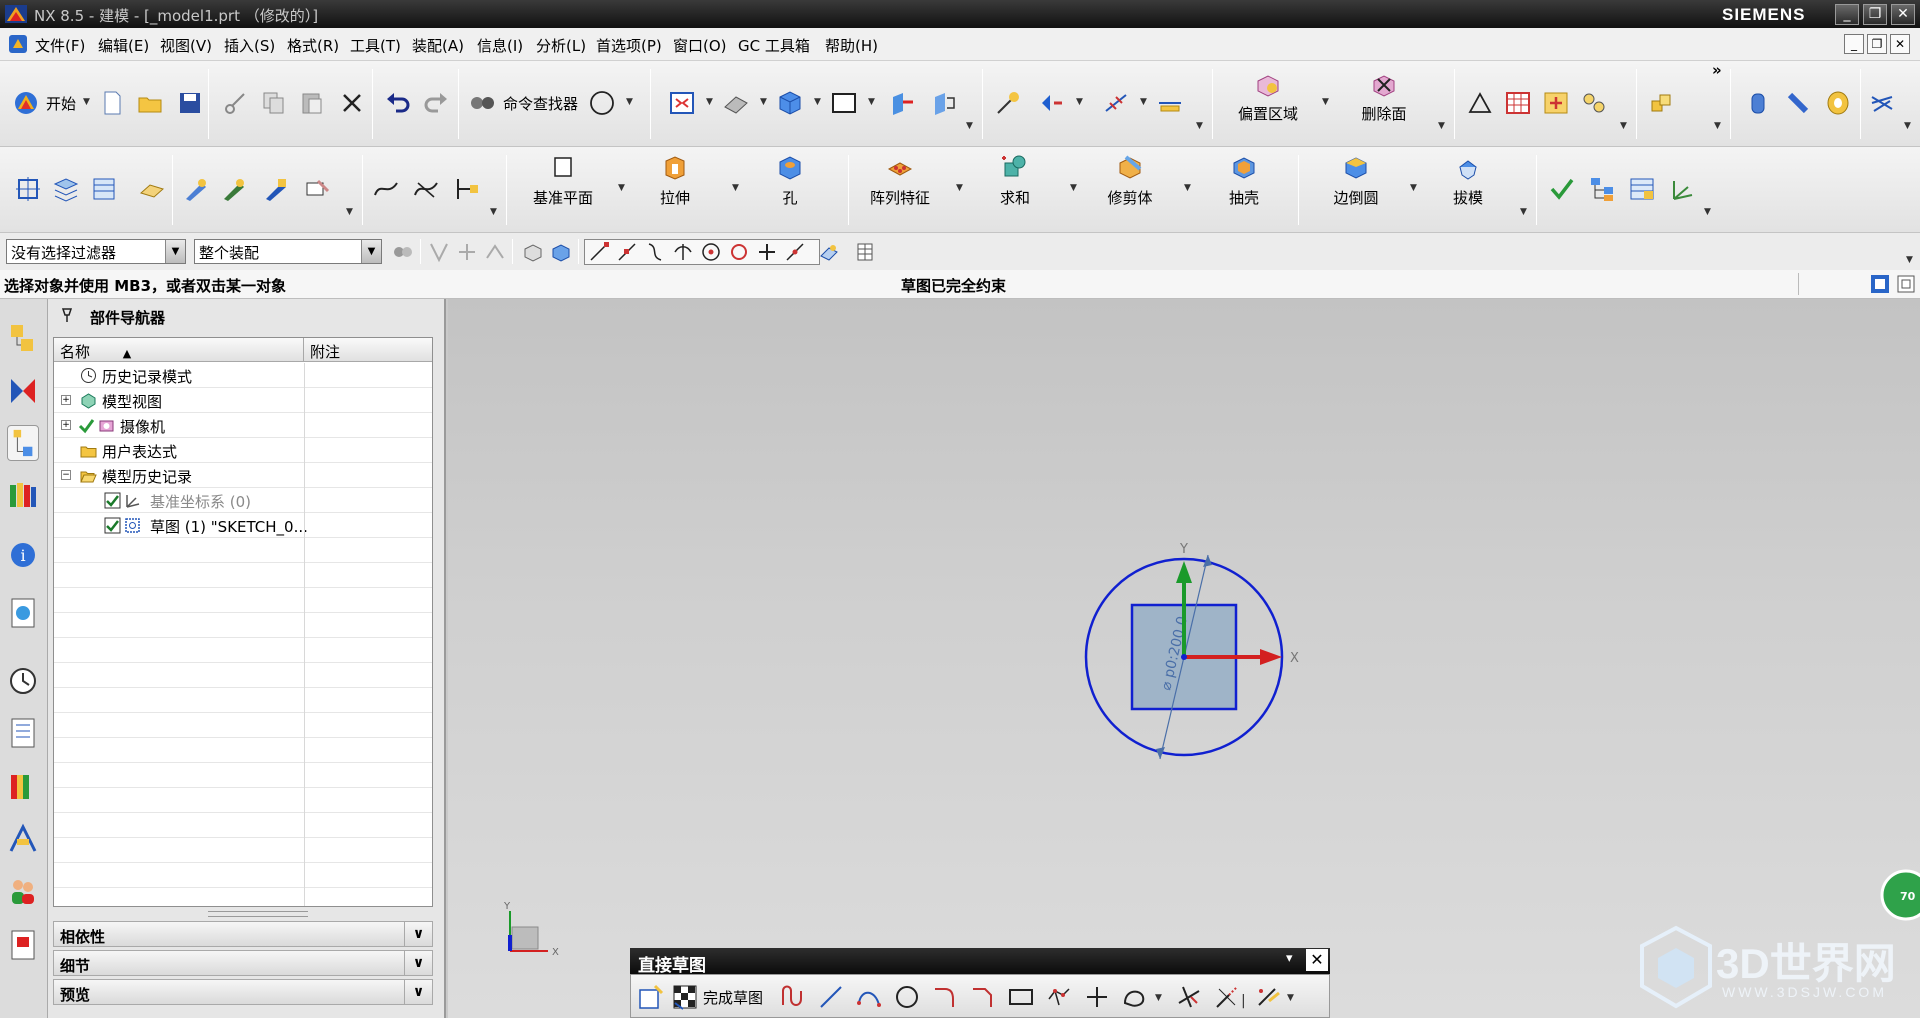  What do you see at coordinates (1662, 103) in the screenshot?
I see `assembly-icon` at bounding box center [1662, 103].